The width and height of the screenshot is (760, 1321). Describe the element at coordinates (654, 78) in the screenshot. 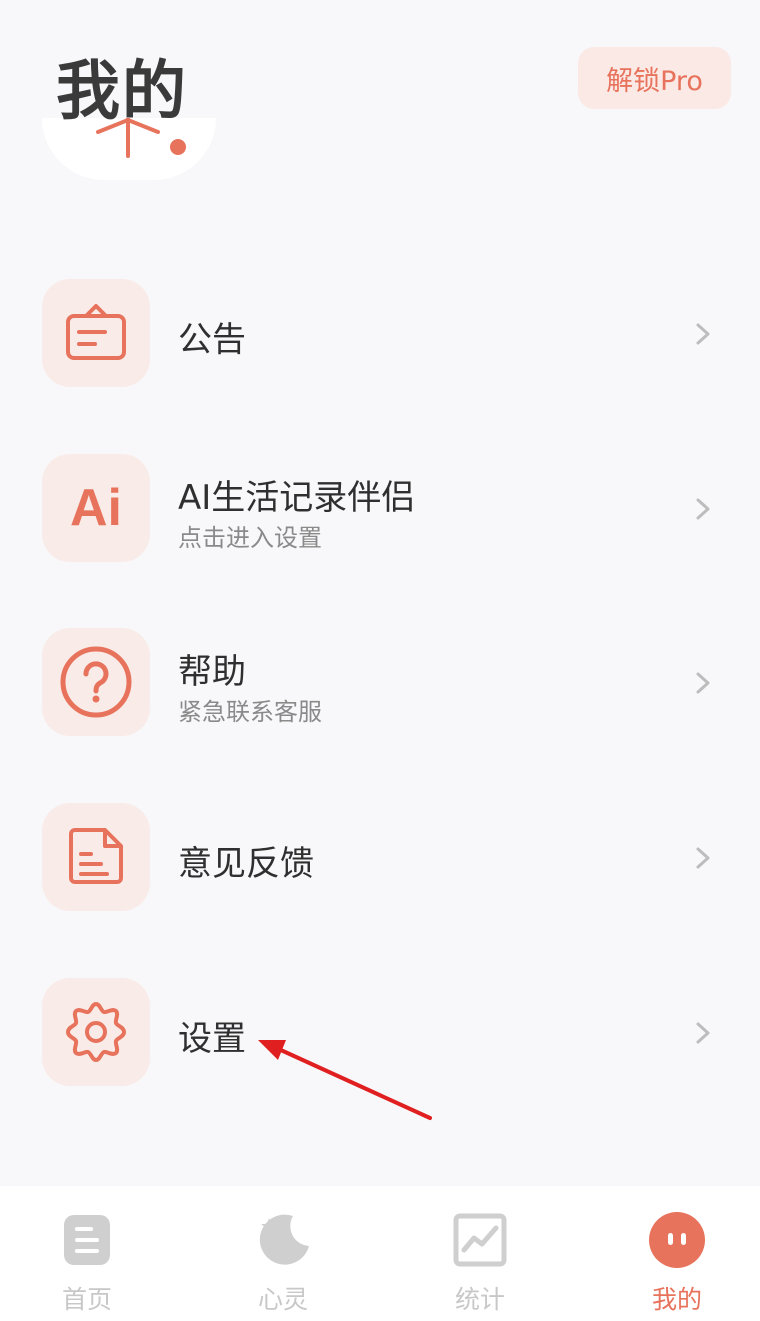

I see `unlock-pro-button: 解锁Pro` at that location.